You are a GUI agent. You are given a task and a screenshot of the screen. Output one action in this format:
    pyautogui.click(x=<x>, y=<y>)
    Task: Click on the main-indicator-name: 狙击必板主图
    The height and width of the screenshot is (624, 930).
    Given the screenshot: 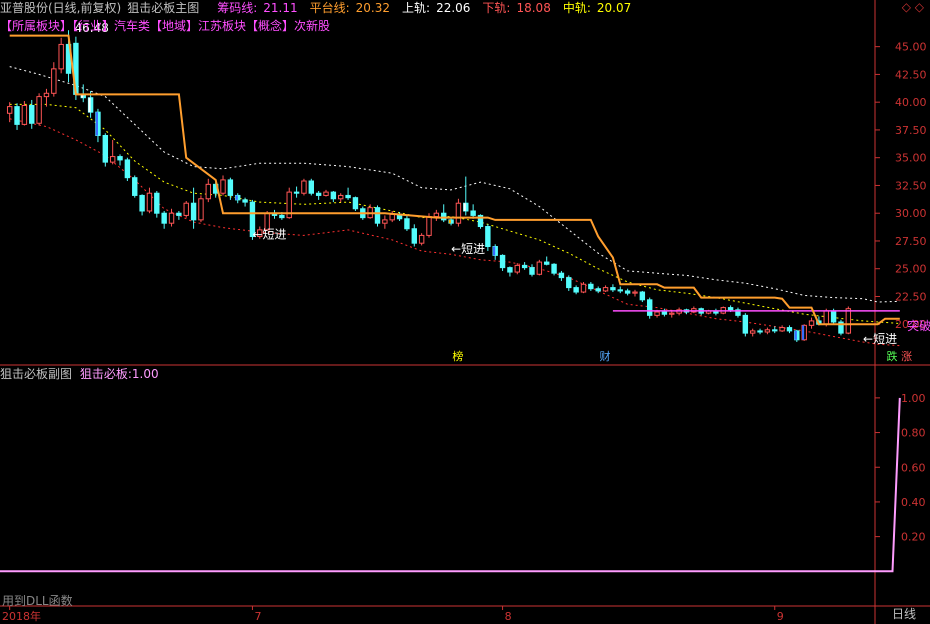 What is the action you would take?
    pyautogui.click(x=163, y=8)
    